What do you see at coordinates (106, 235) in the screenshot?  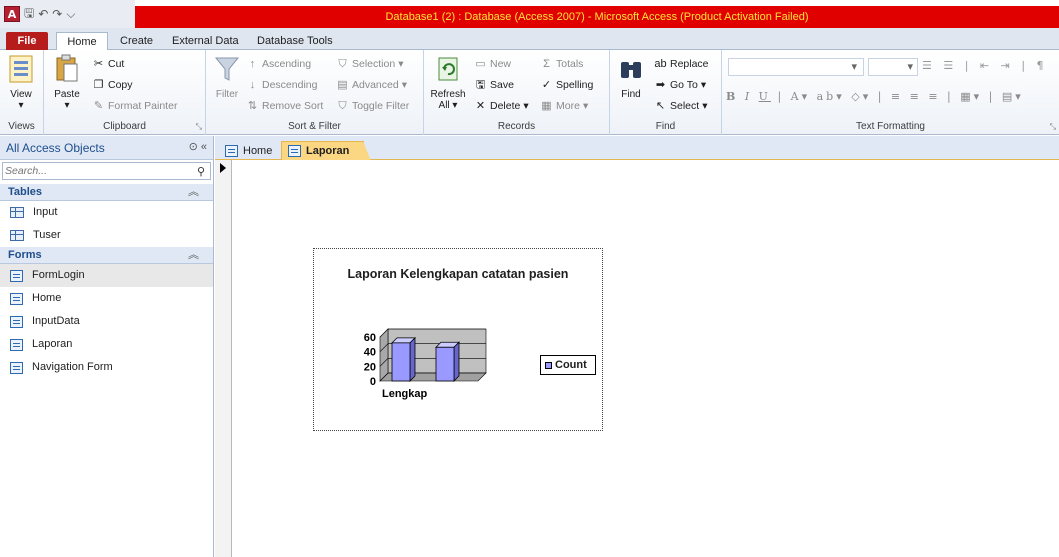 I see `nav-item-table-tuser: Tuser` at bounding box center [106, 235].